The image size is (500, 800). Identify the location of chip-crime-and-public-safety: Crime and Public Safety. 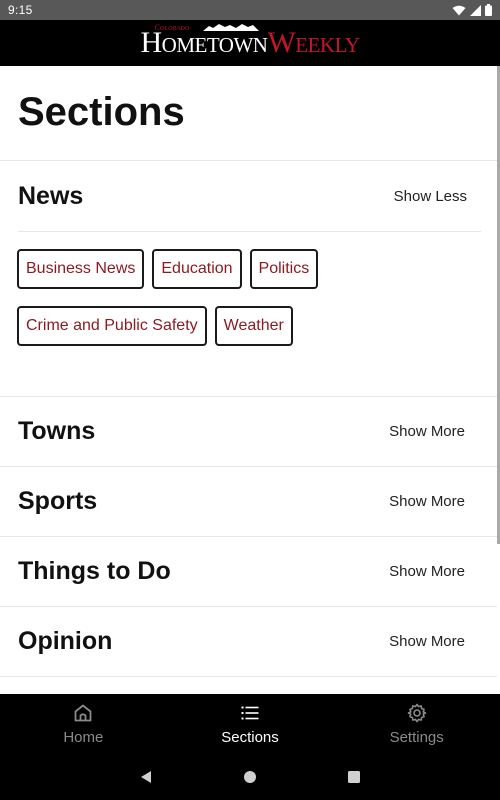
(112, 326).